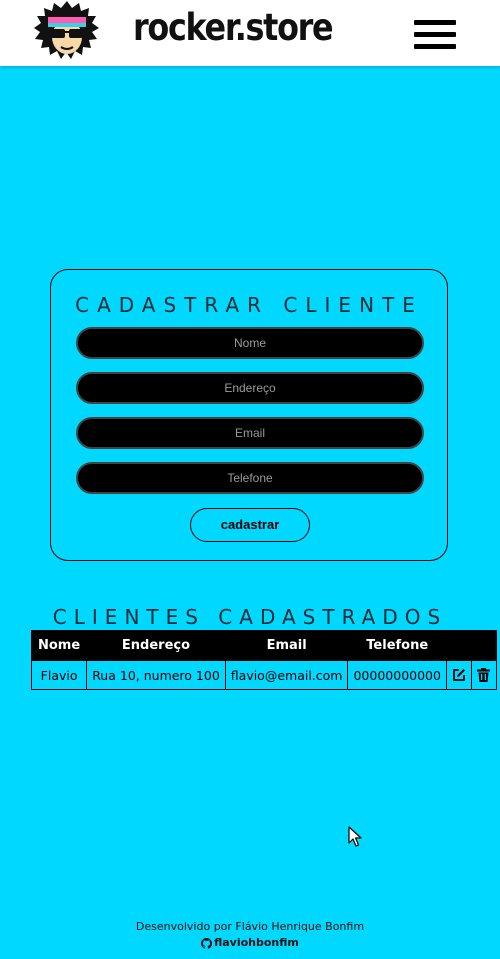 Image resolution: width=500 pixels, height=959 pixels. I want to click on name-input, so click(250, 343).